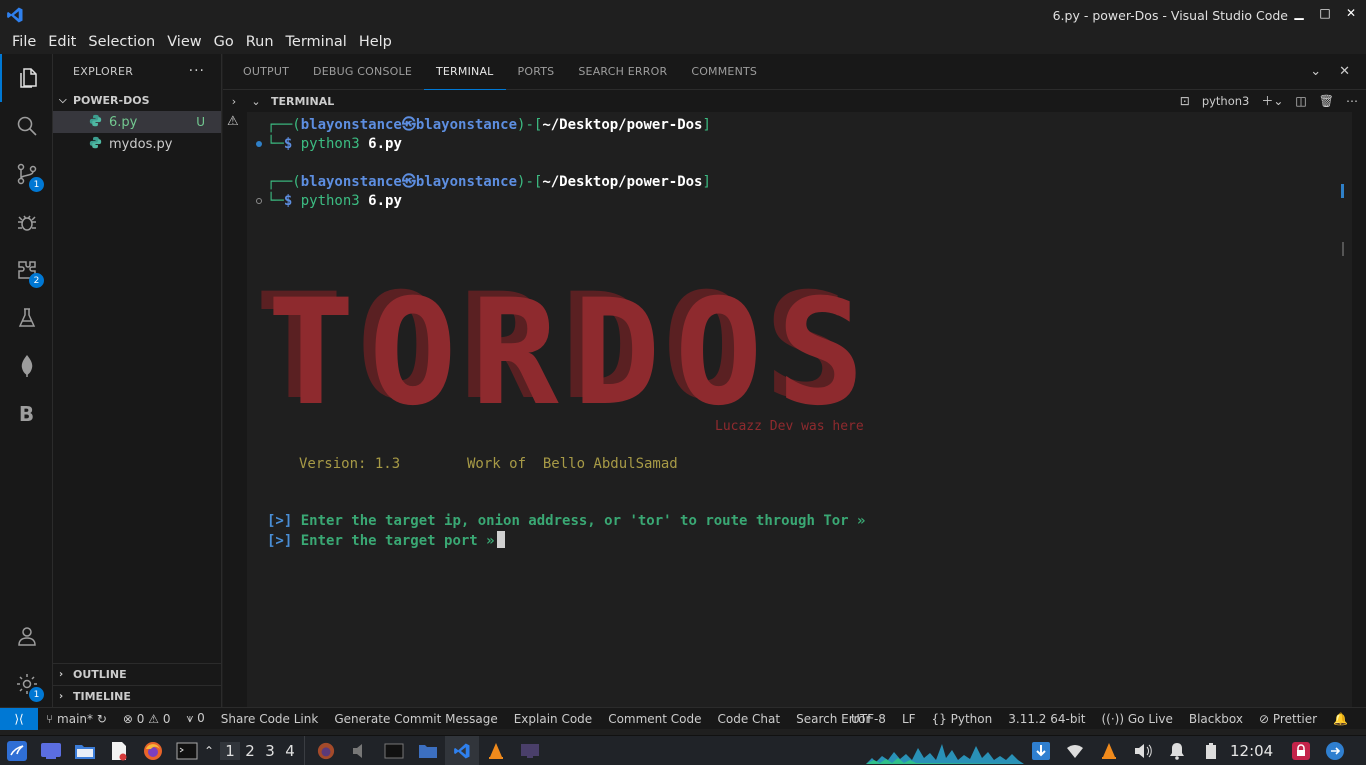  What do you see at coordinates (1216, 719) in the screenshot?
I see `blackbox-status: Blackbox` at bounding box center [1216, 719].